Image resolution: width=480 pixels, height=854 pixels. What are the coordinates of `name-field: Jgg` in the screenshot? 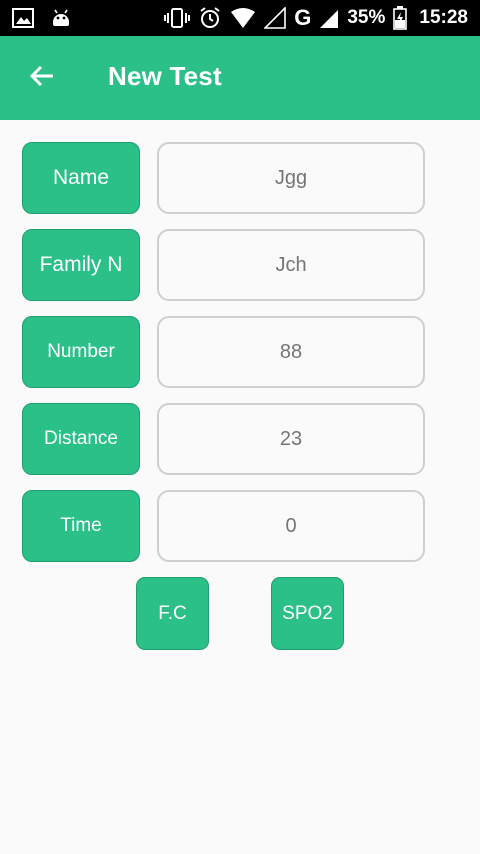 It's located at (291, 178).